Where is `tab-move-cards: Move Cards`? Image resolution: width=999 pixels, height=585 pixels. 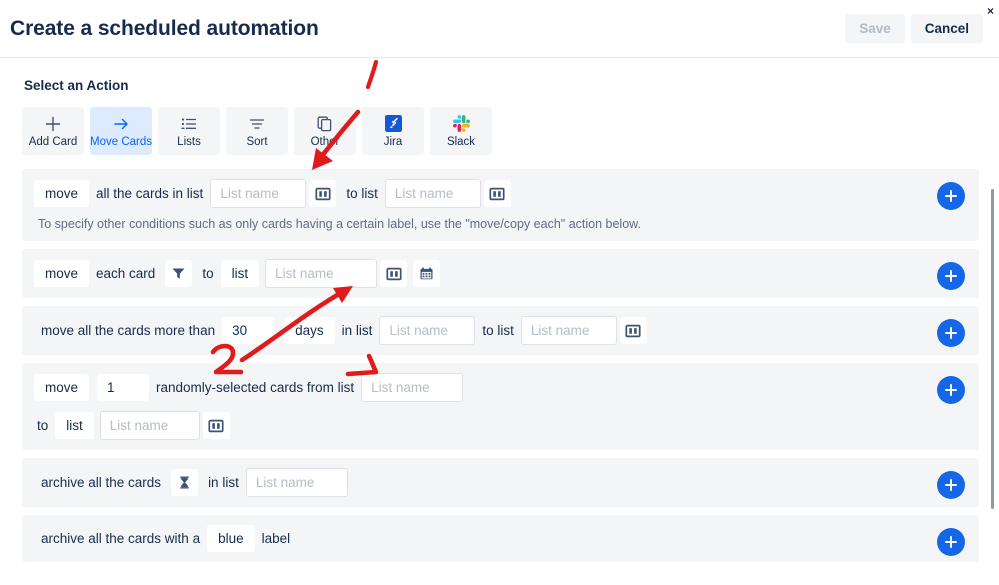
tab-move-cards: Move Cards is located at coordinates (121, 131).